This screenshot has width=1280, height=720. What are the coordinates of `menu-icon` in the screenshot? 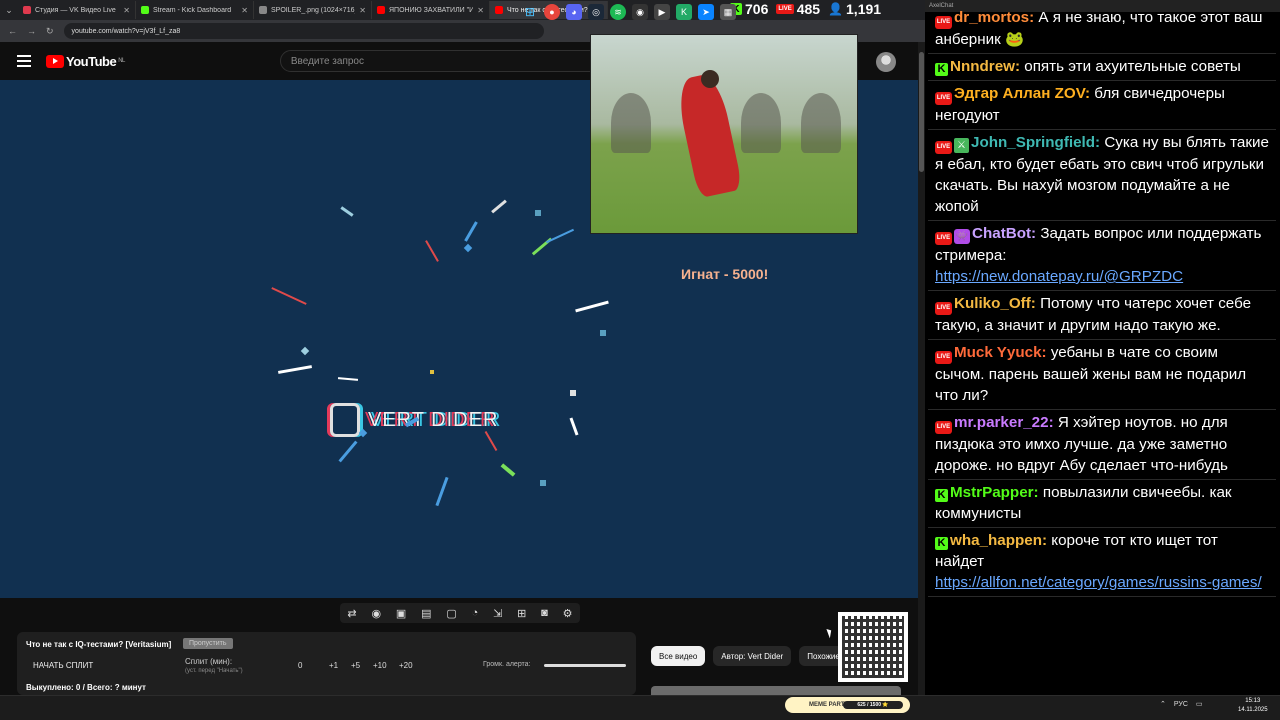 It's located at (24, 61).